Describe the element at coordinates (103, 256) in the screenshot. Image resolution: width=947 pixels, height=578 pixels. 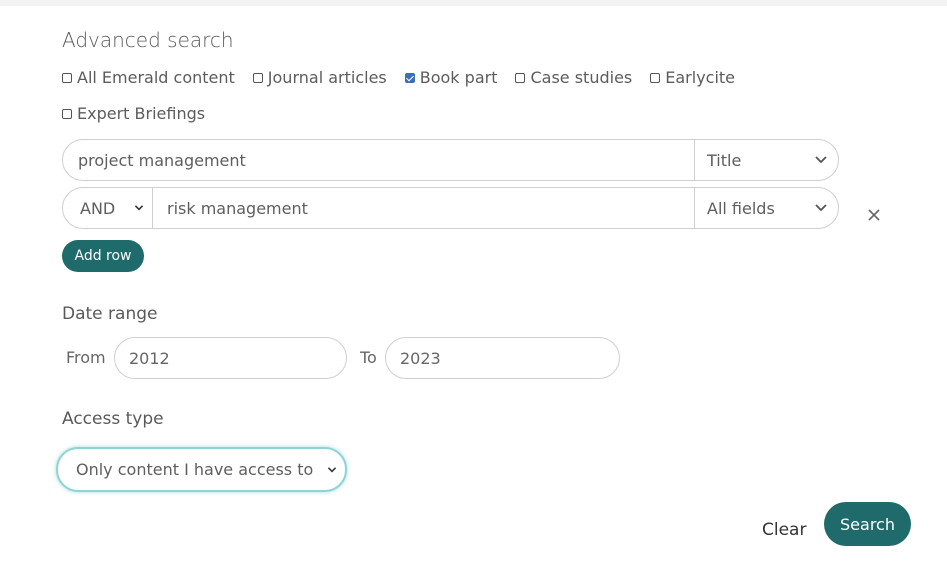
I see `add-row-button: Add row` at that location.